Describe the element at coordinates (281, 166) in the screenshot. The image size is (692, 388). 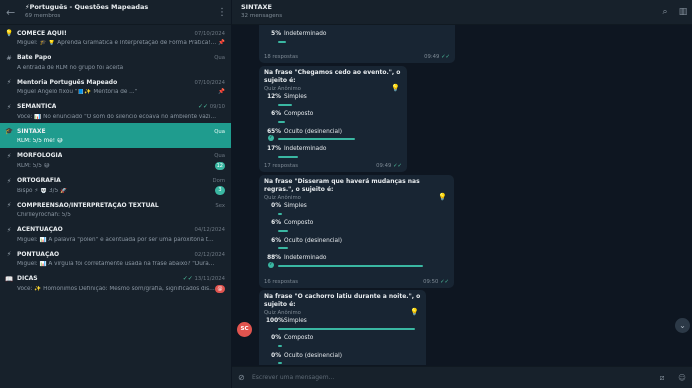
I see `quiz-response-count: 17 respostas` at that location.